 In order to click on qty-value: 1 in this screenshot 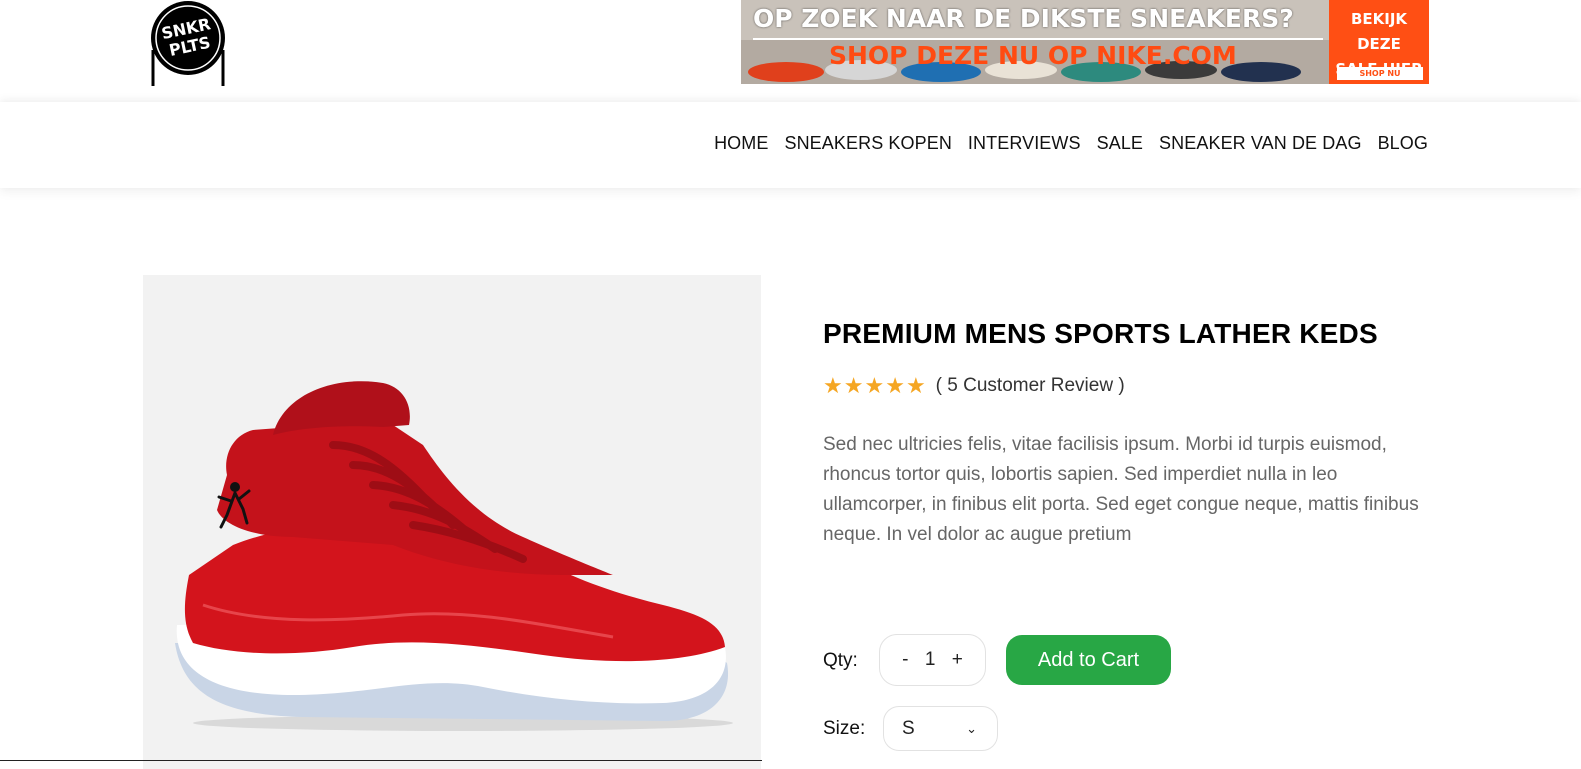, I will do `click(930, 660)`.